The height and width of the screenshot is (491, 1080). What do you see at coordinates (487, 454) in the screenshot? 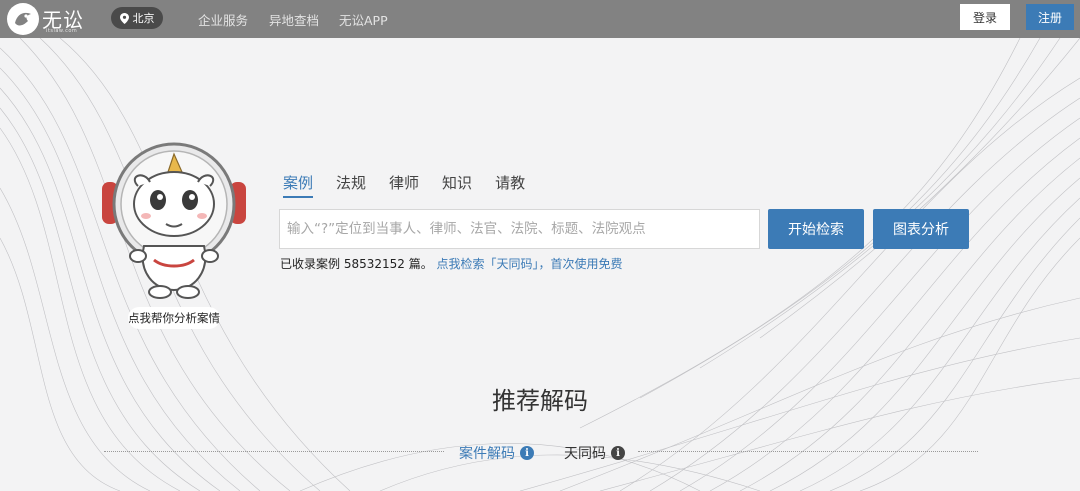
I see `tab-case-decoding-label: 案件解码` at bounding box center [487, 454].